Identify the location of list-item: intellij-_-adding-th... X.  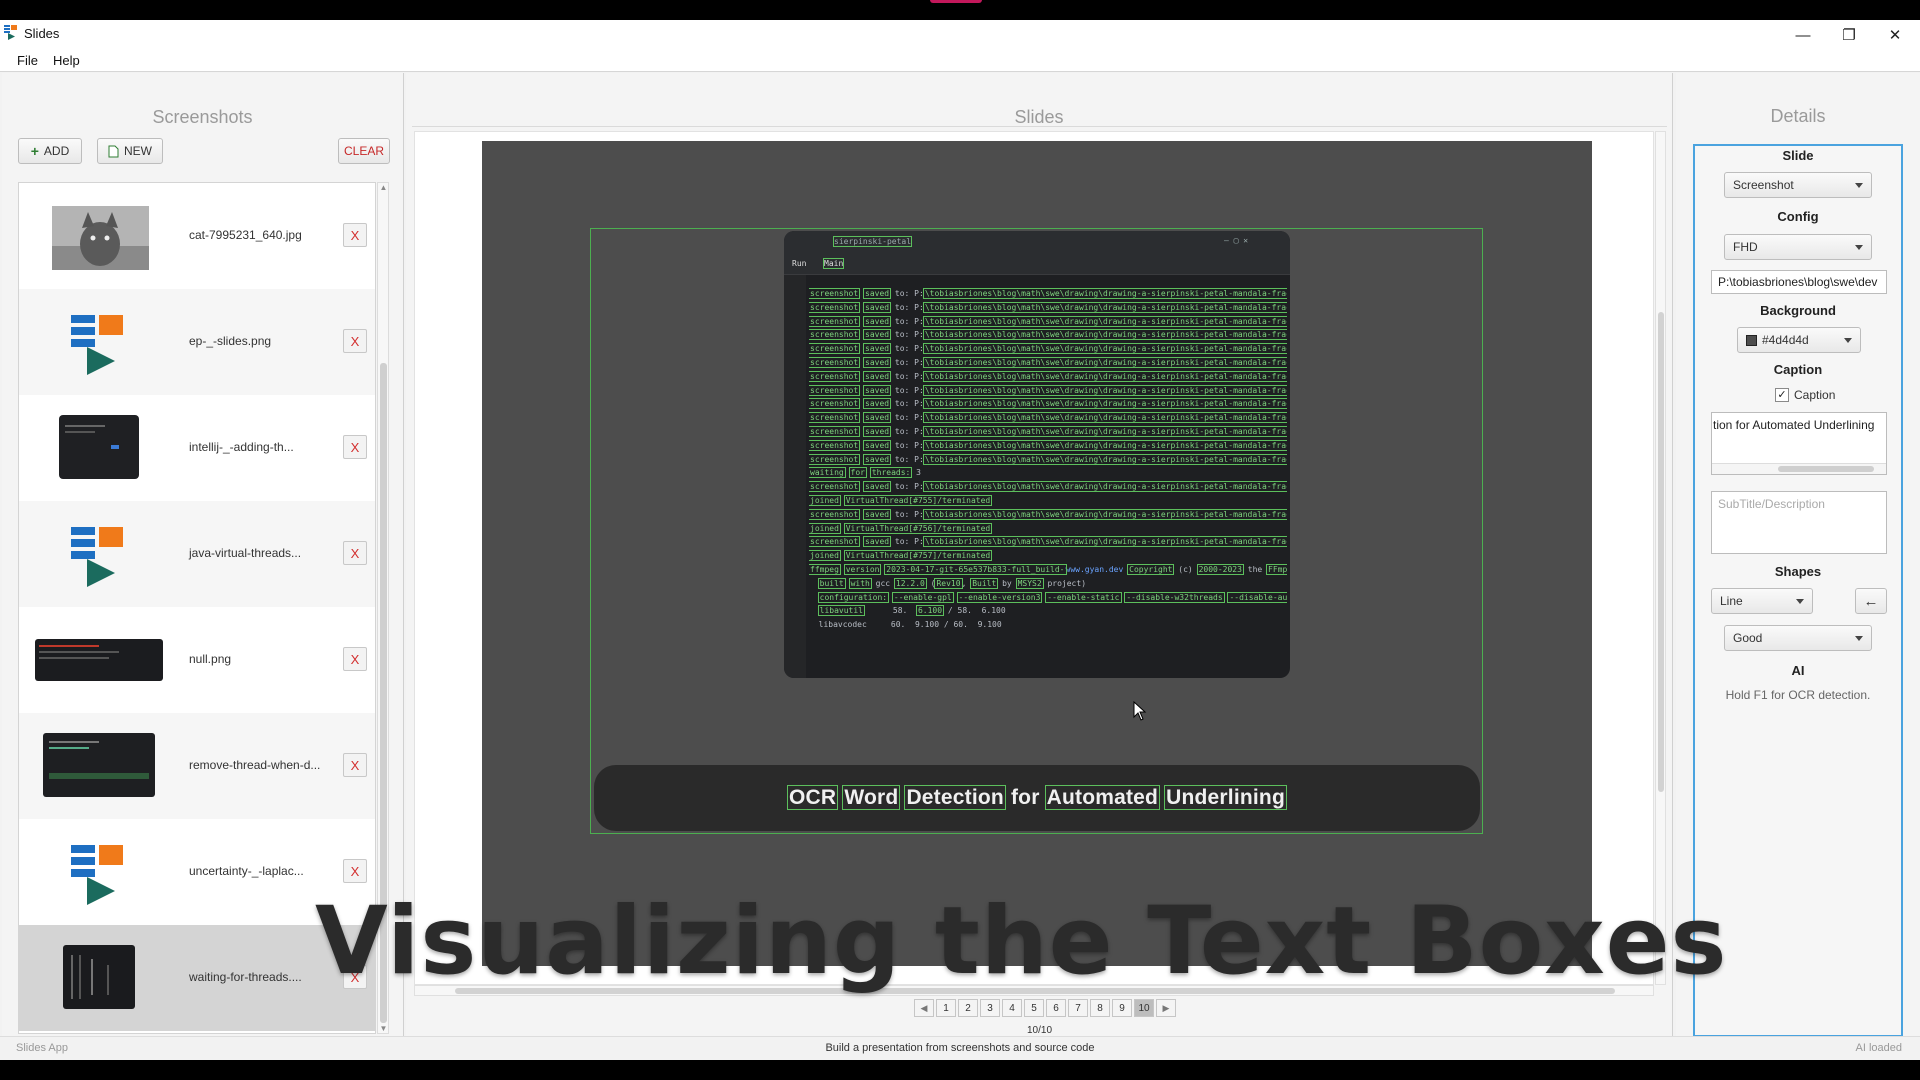
(197, 448).